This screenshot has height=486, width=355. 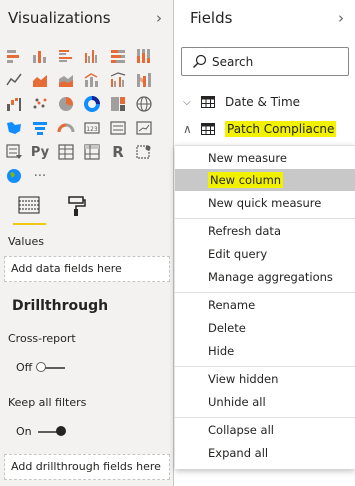 What do you see at coordinates (265, 328) in the screenshot?
I see `menu-item-delete: Delete` at bounding box center [265, 328].